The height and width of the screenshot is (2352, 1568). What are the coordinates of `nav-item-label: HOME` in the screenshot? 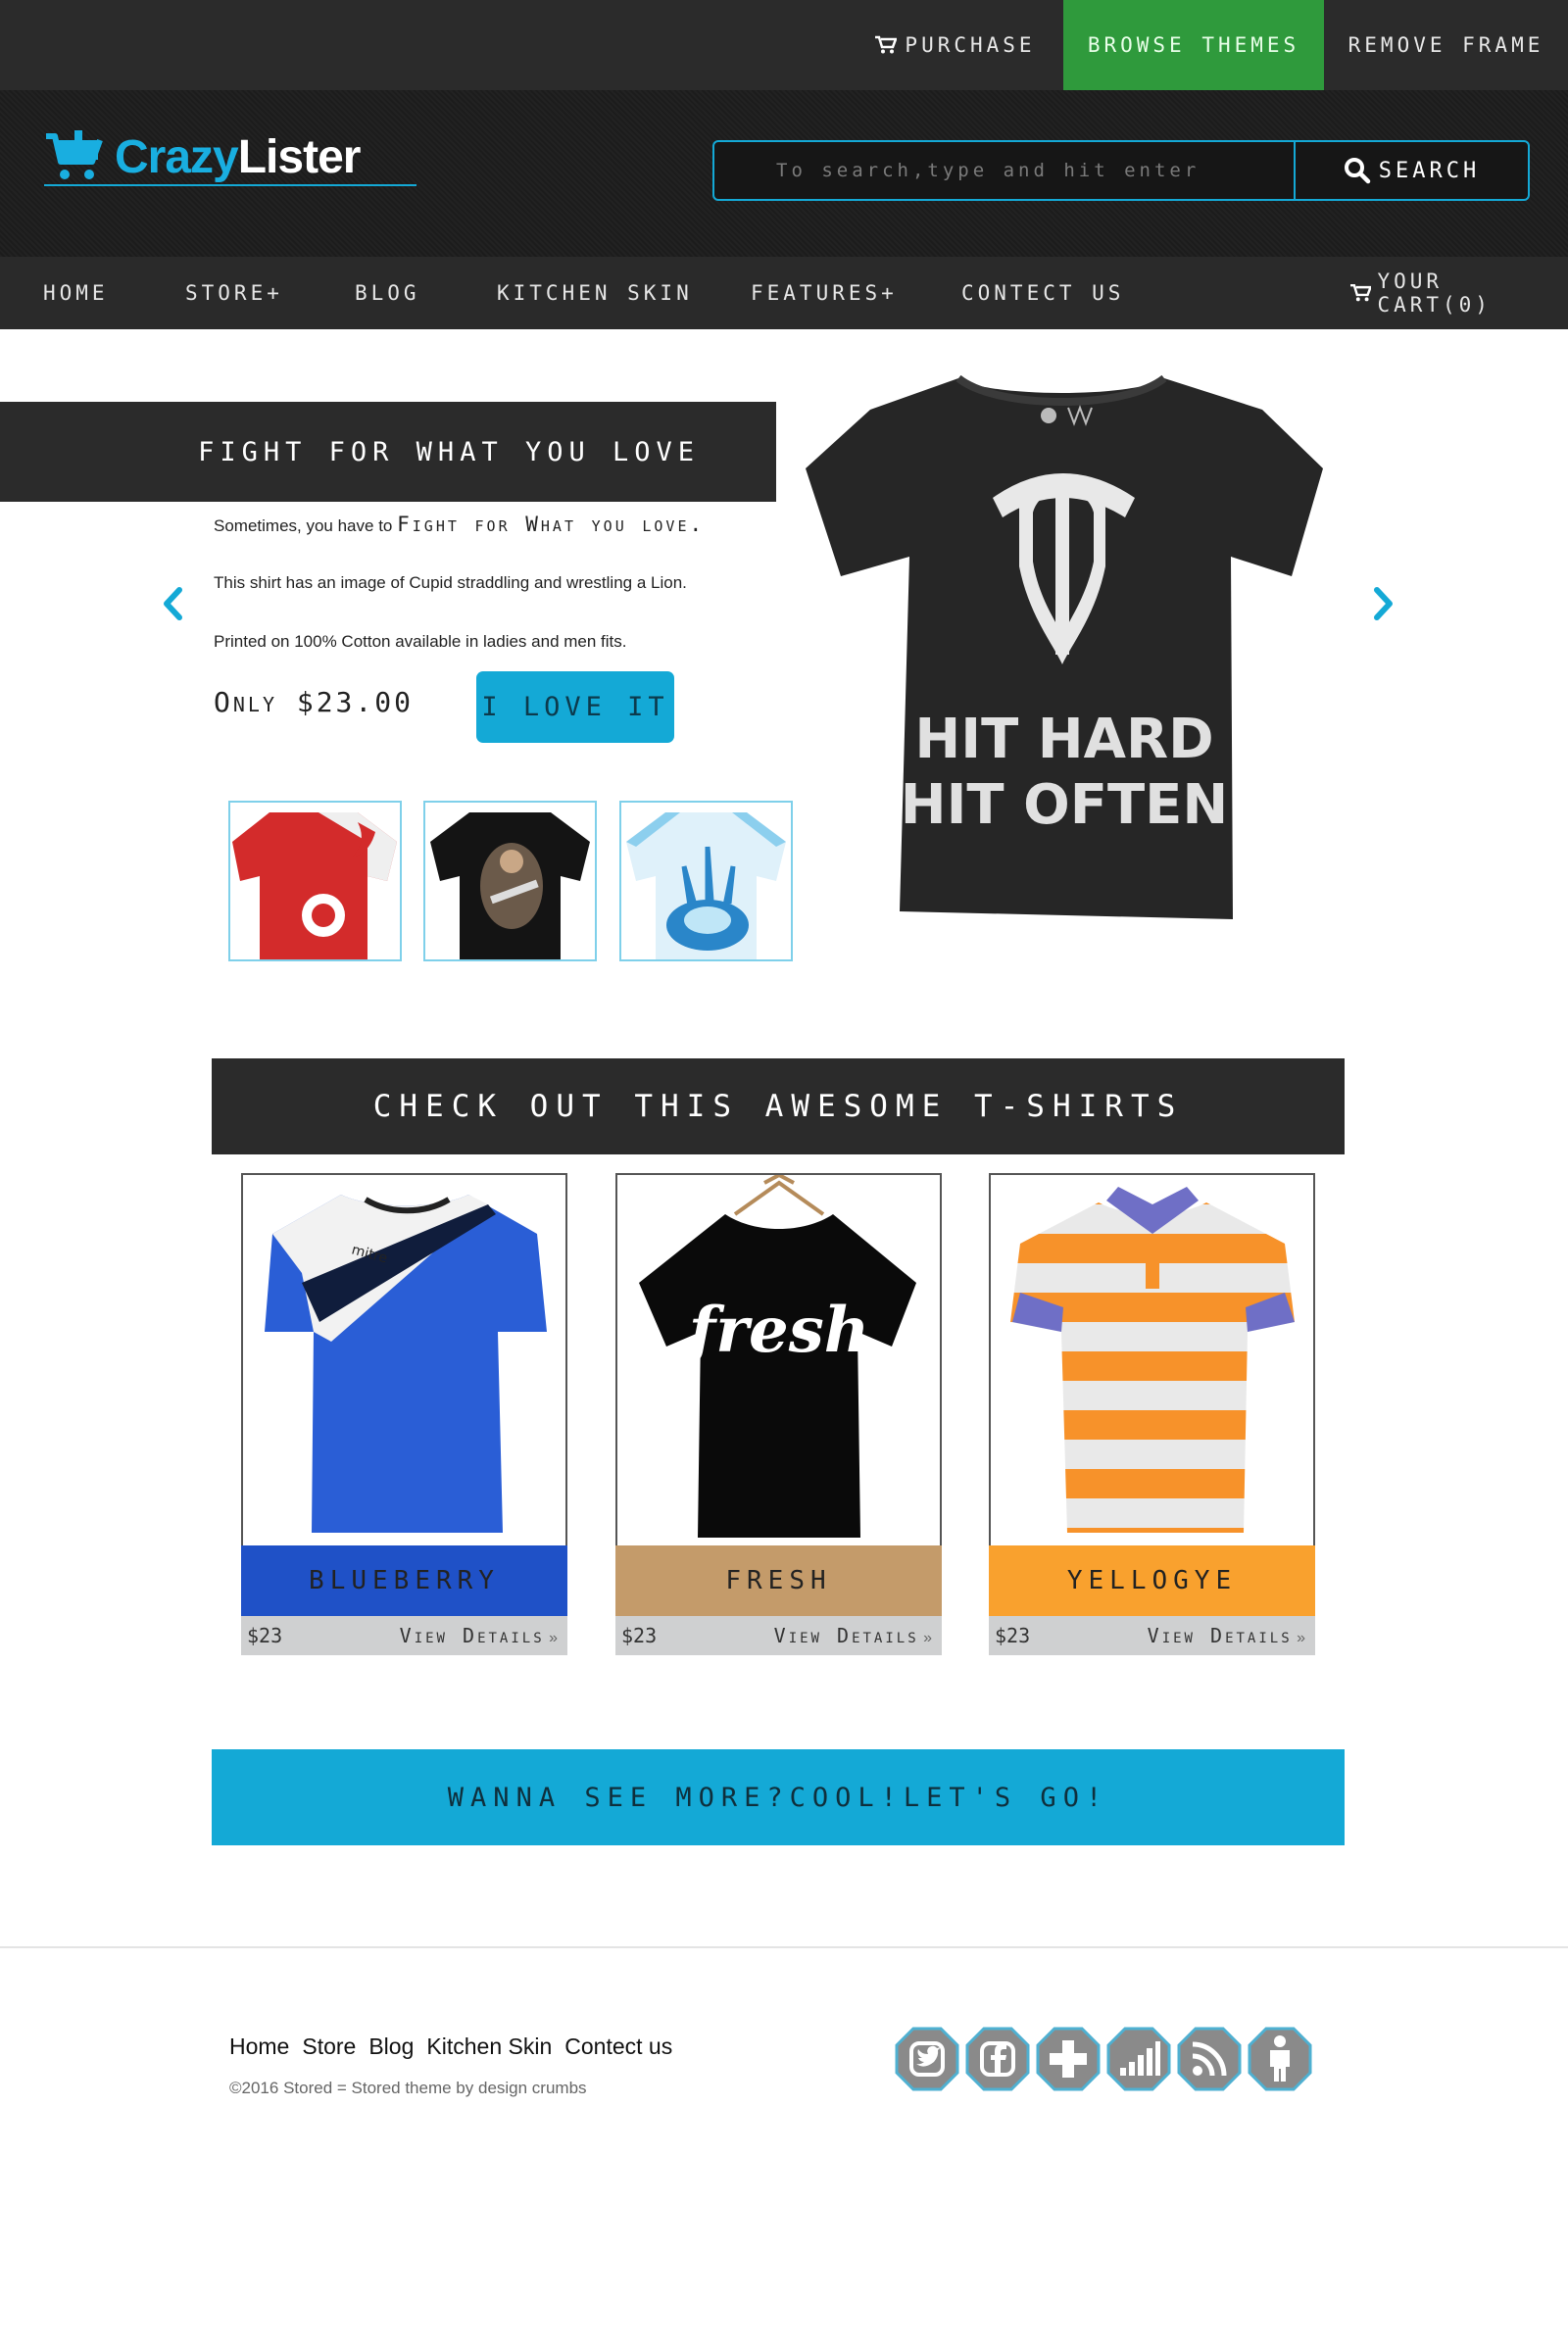 It's located at (76, 293).